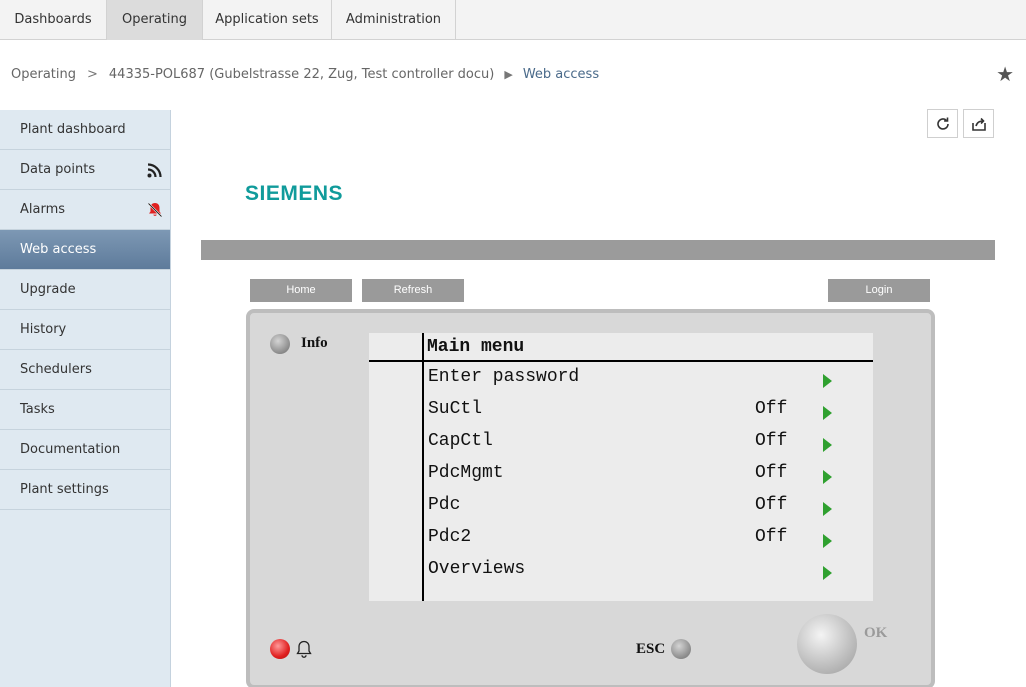 The image size is (1026, 687). What do you see at coordinates (879, 290) in the screenshot?
I see `login-button: Login` at bounding box center [879, 290].